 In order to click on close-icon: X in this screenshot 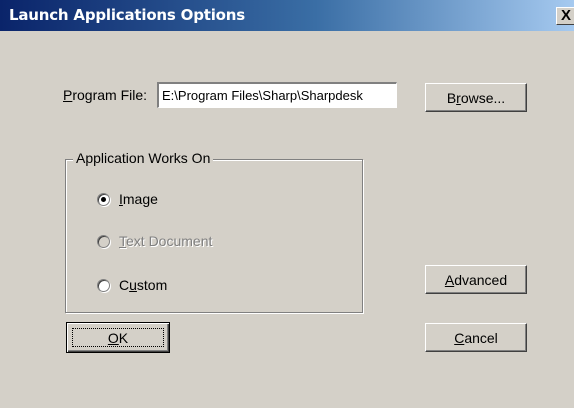, I will do `click(565, 15)`.